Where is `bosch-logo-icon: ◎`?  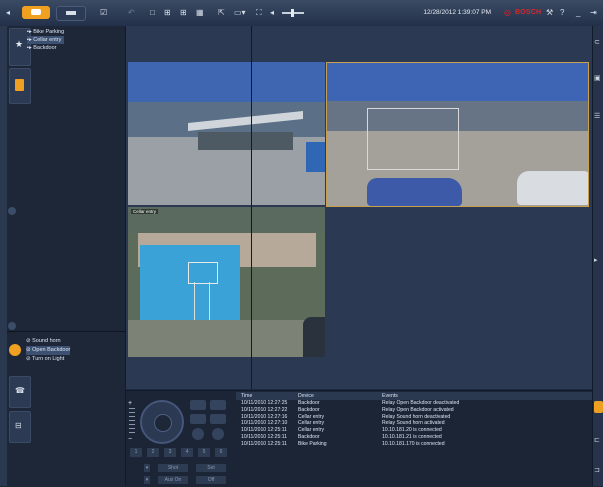
bosch-logo-icon: ◎ is located at coordinates (507, 12).